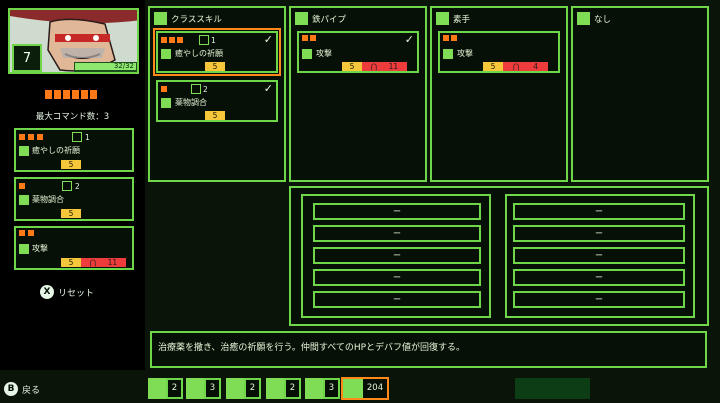 The image size is (720, 403). I want to click on column-title: クラススキル, so click(196, 19).